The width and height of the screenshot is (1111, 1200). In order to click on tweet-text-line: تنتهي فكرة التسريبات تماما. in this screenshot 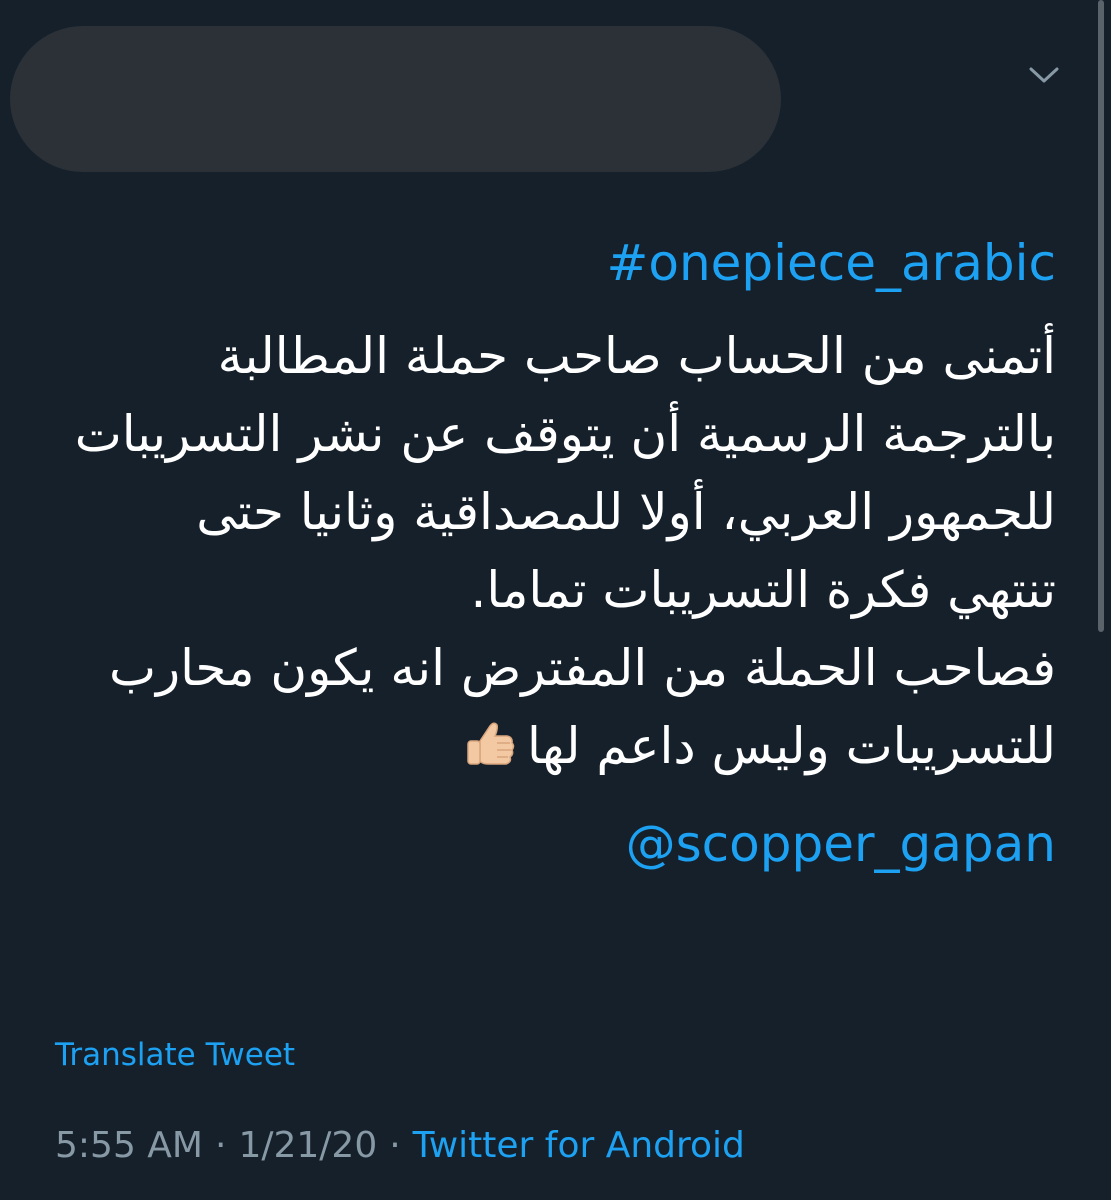, I will do `click(763, 590)`.